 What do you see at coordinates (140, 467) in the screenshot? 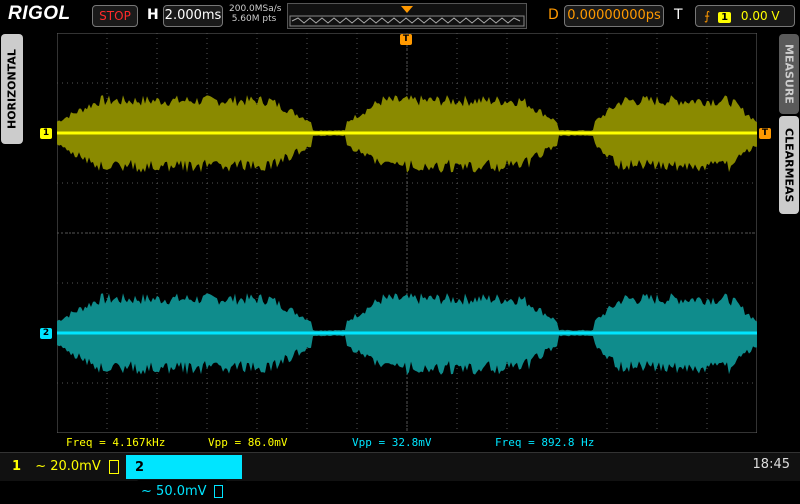
I see `ch2-number: 2` at bounding box center [140, 467].